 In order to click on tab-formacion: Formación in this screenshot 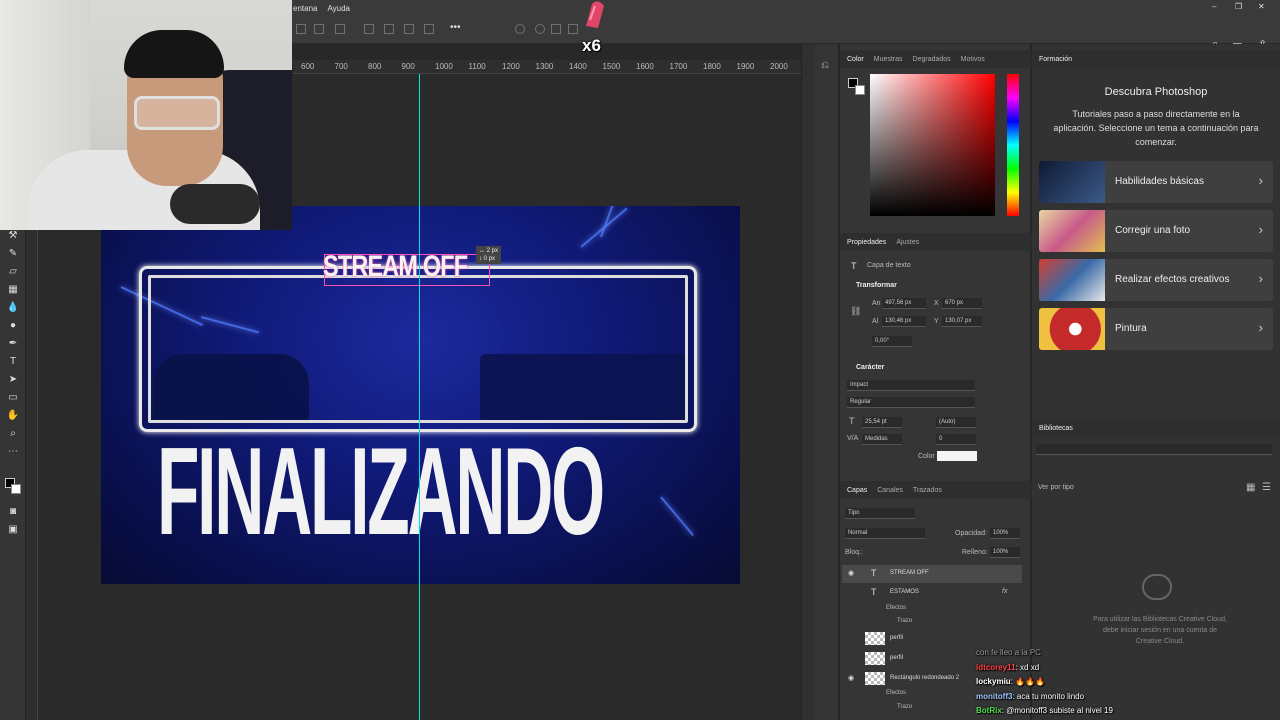, I will do `click(1055, 59)`.